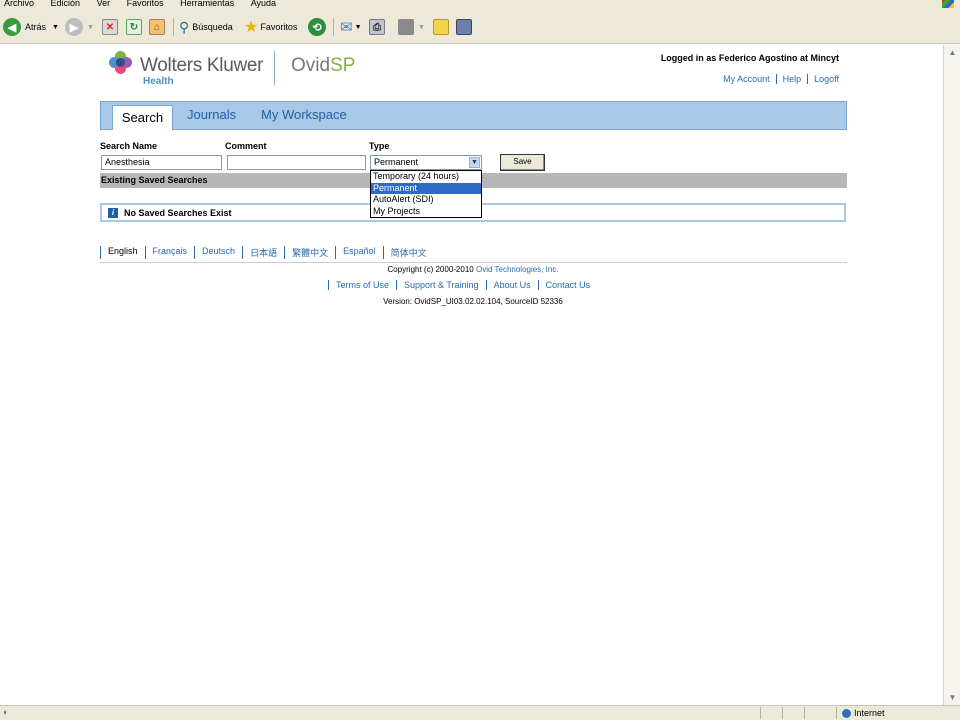 The image size is (960, 720). I want to click on refresh-button: ↻, so click(134, 27).